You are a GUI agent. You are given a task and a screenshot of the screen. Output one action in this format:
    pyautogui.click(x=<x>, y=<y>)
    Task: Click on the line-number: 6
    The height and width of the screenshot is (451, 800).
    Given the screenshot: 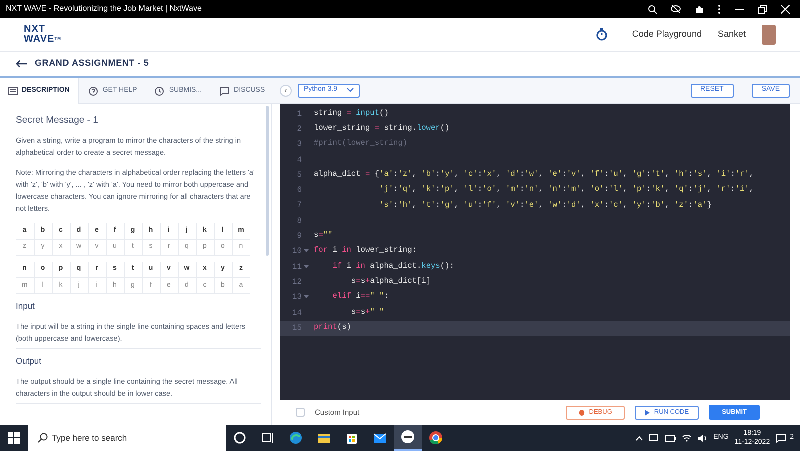 What is the action you would take?
    pyautogui.click(x=299, y=191)
    